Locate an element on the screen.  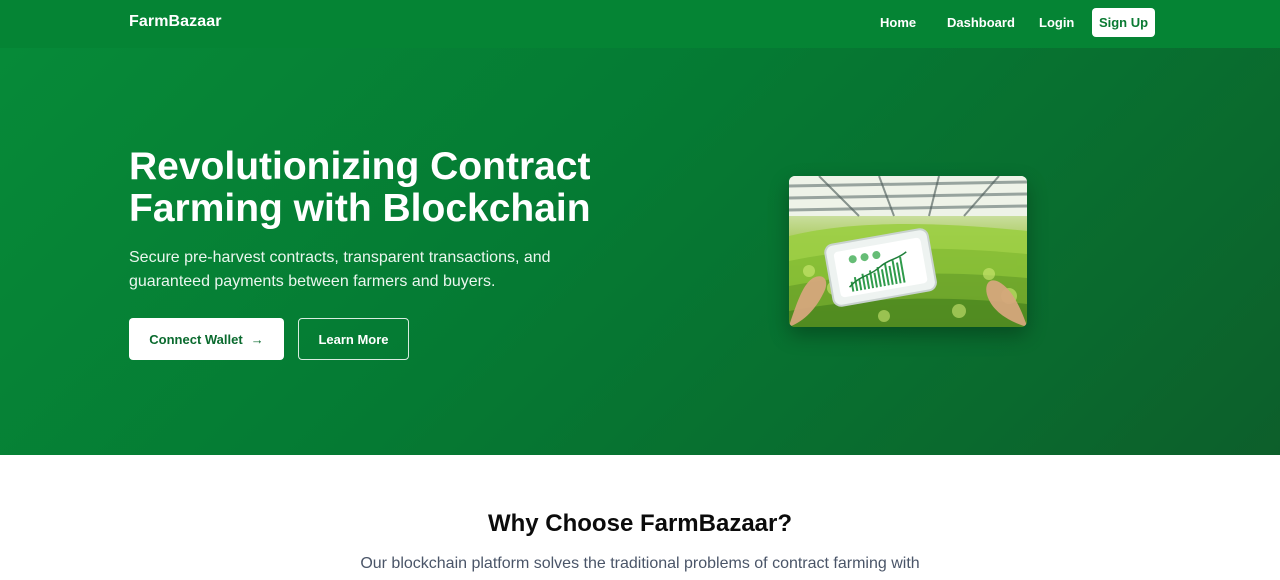
connect-wallet-button: Connect Wallet → is located at coordinates (206, 339).